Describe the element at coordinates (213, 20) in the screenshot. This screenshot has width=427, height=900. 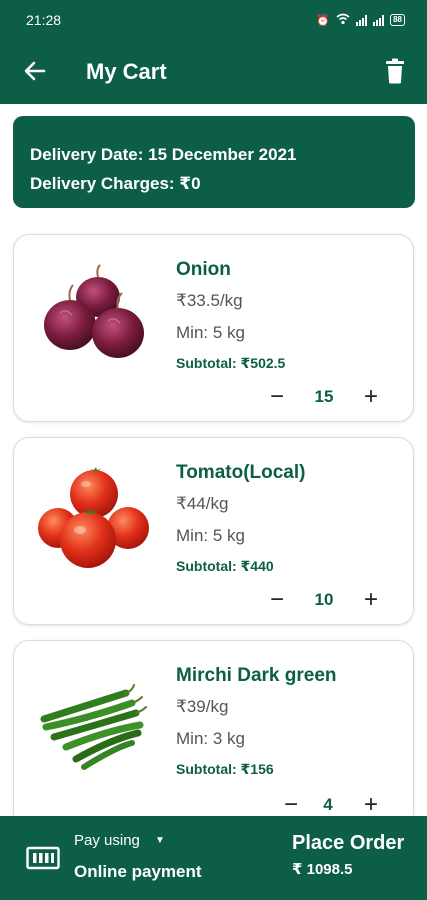
I see `status-bar: 21:28 ⏰ 88` at that location.